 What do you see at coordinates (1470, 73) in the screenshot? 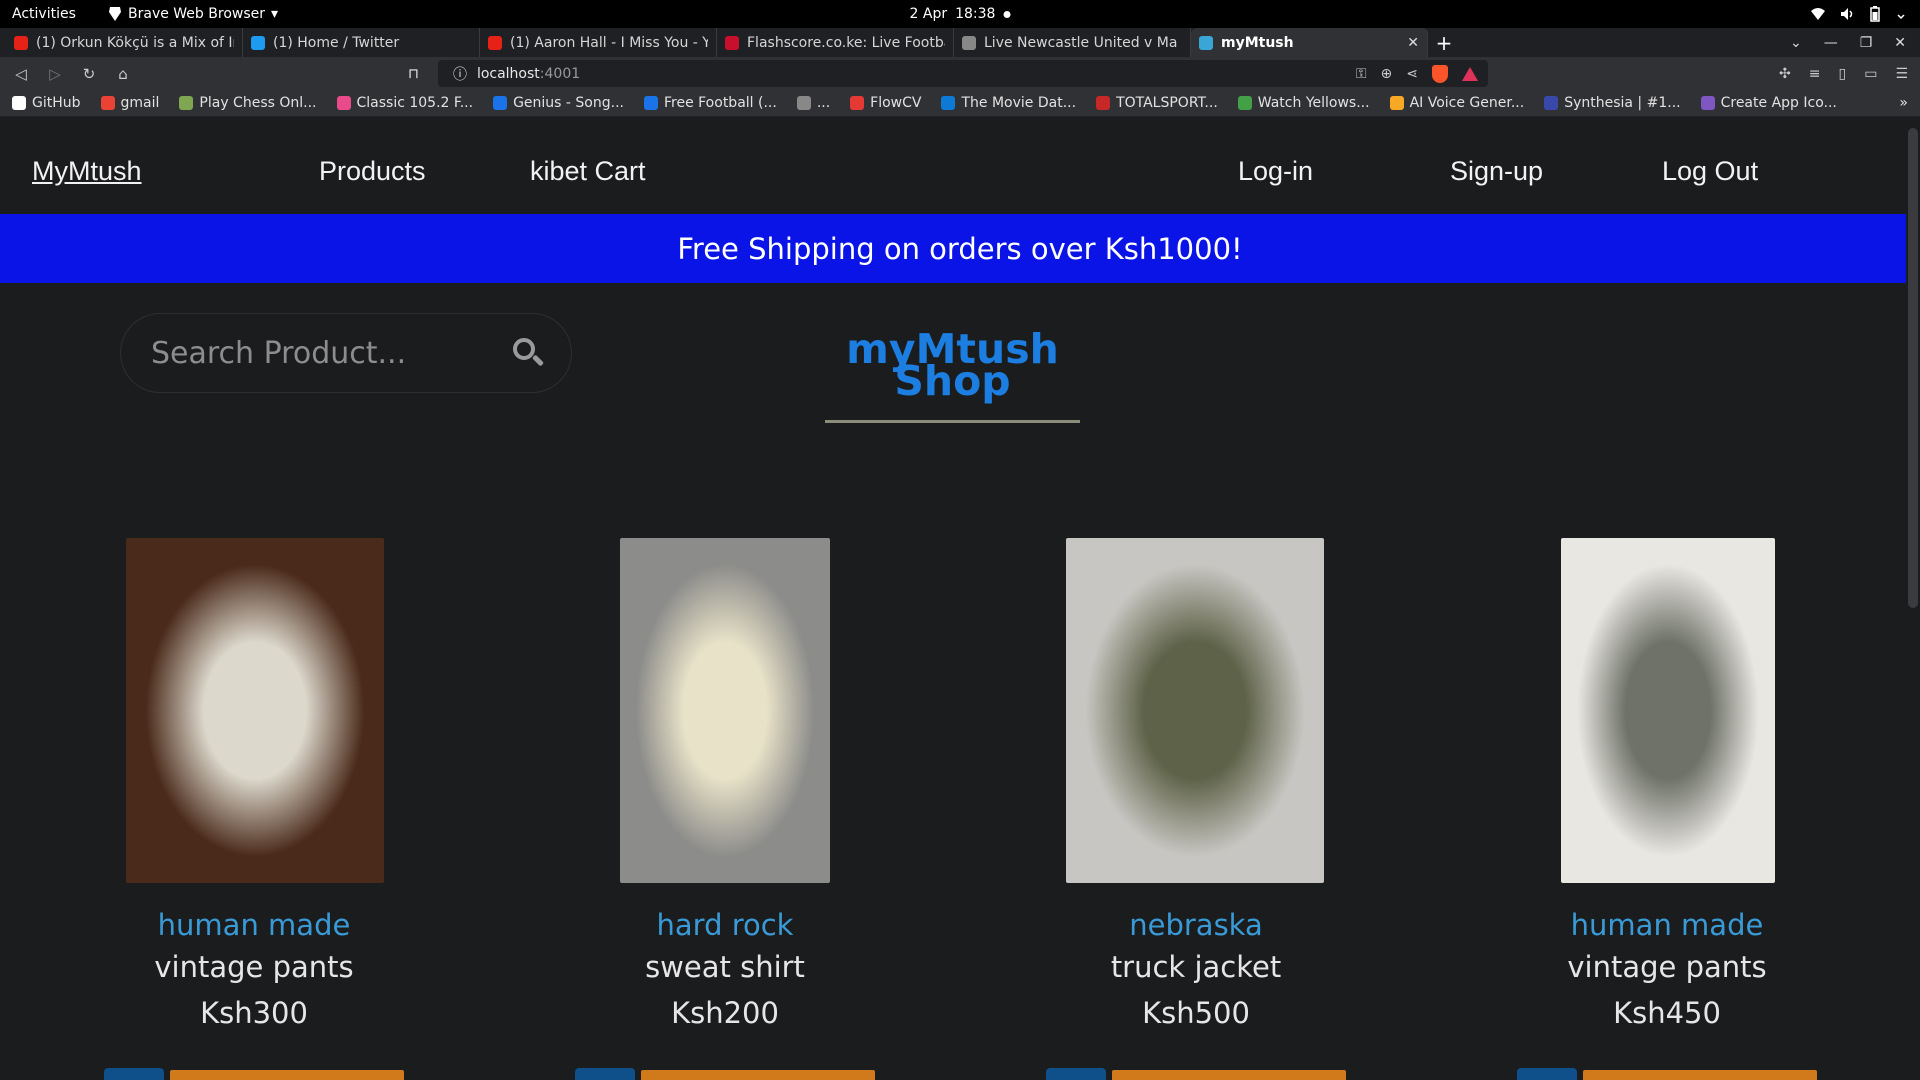
I see `brave-rewards-icon` at bounding box center [1470, 73].